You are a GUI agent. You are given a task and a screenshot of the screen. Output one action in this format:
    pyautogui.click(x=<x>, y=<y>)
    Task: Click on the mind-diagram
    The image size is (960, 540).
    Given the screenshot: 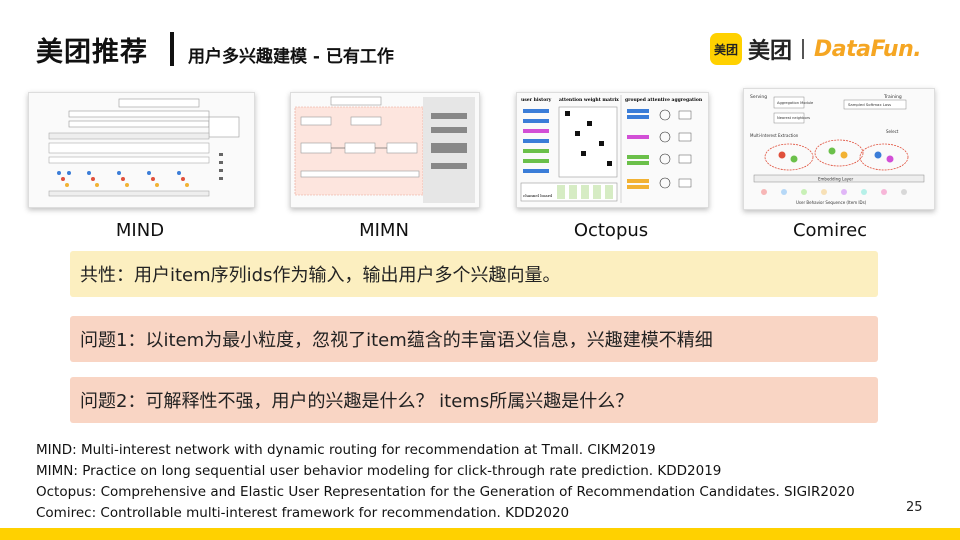 What is the action you would take?
    pyautogui.click(x=141, y=150)
    